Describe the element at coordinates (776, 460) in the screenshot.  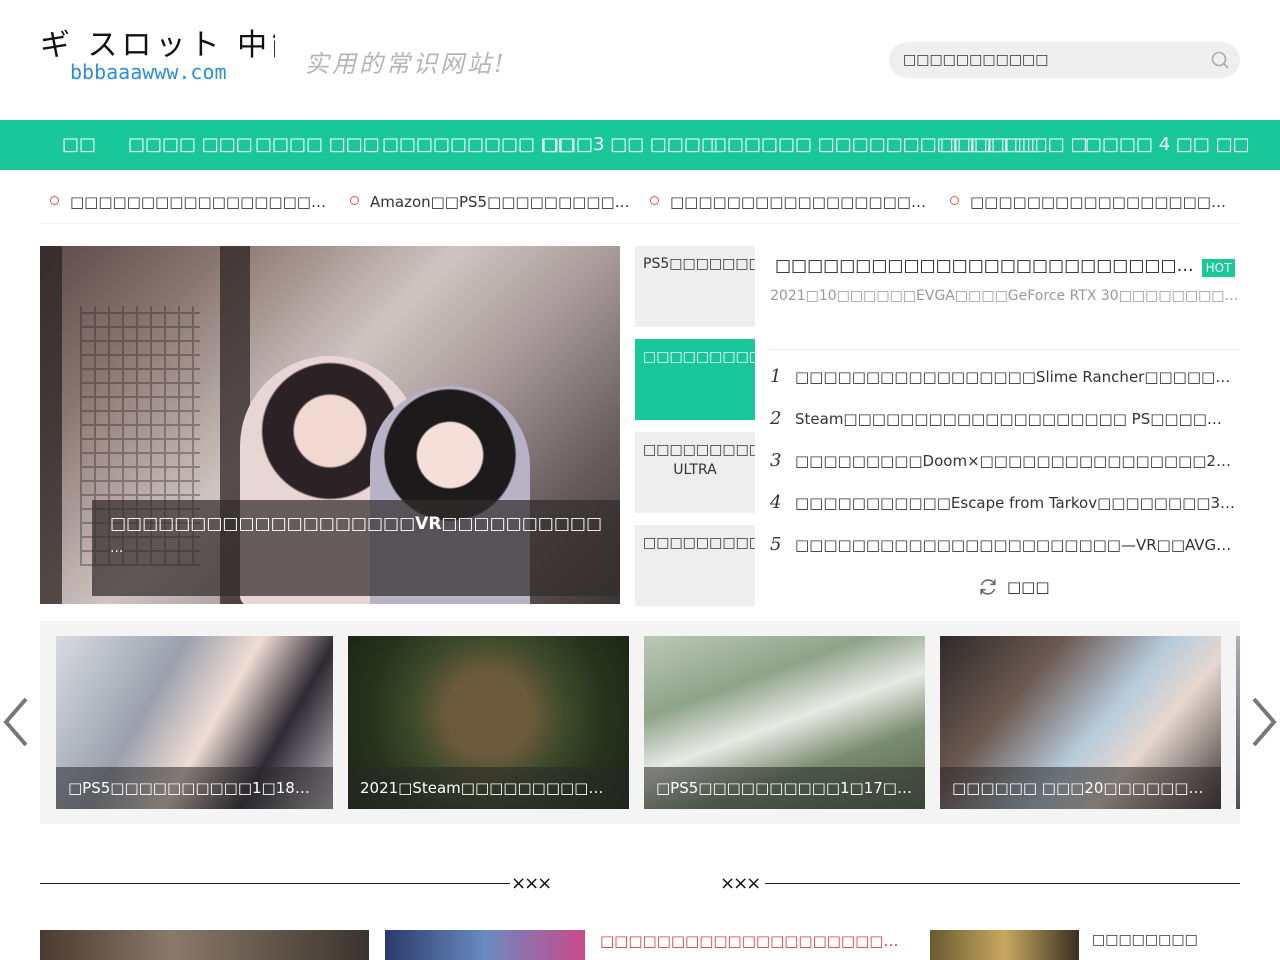
I see `rank-number: 3` at that location.